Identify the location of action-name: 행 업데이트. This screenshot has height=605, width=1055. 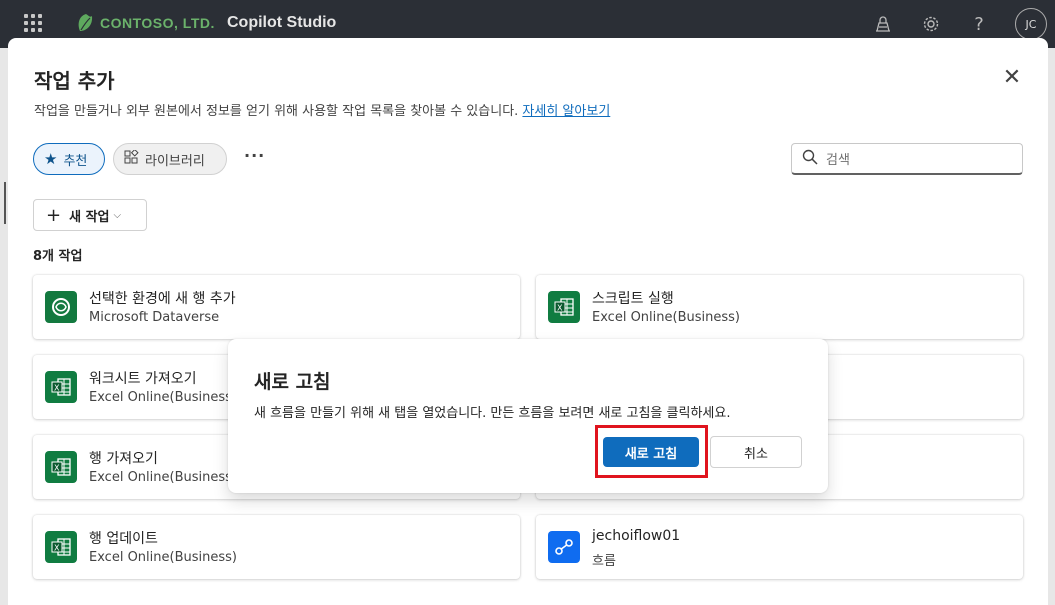
(123, 539).